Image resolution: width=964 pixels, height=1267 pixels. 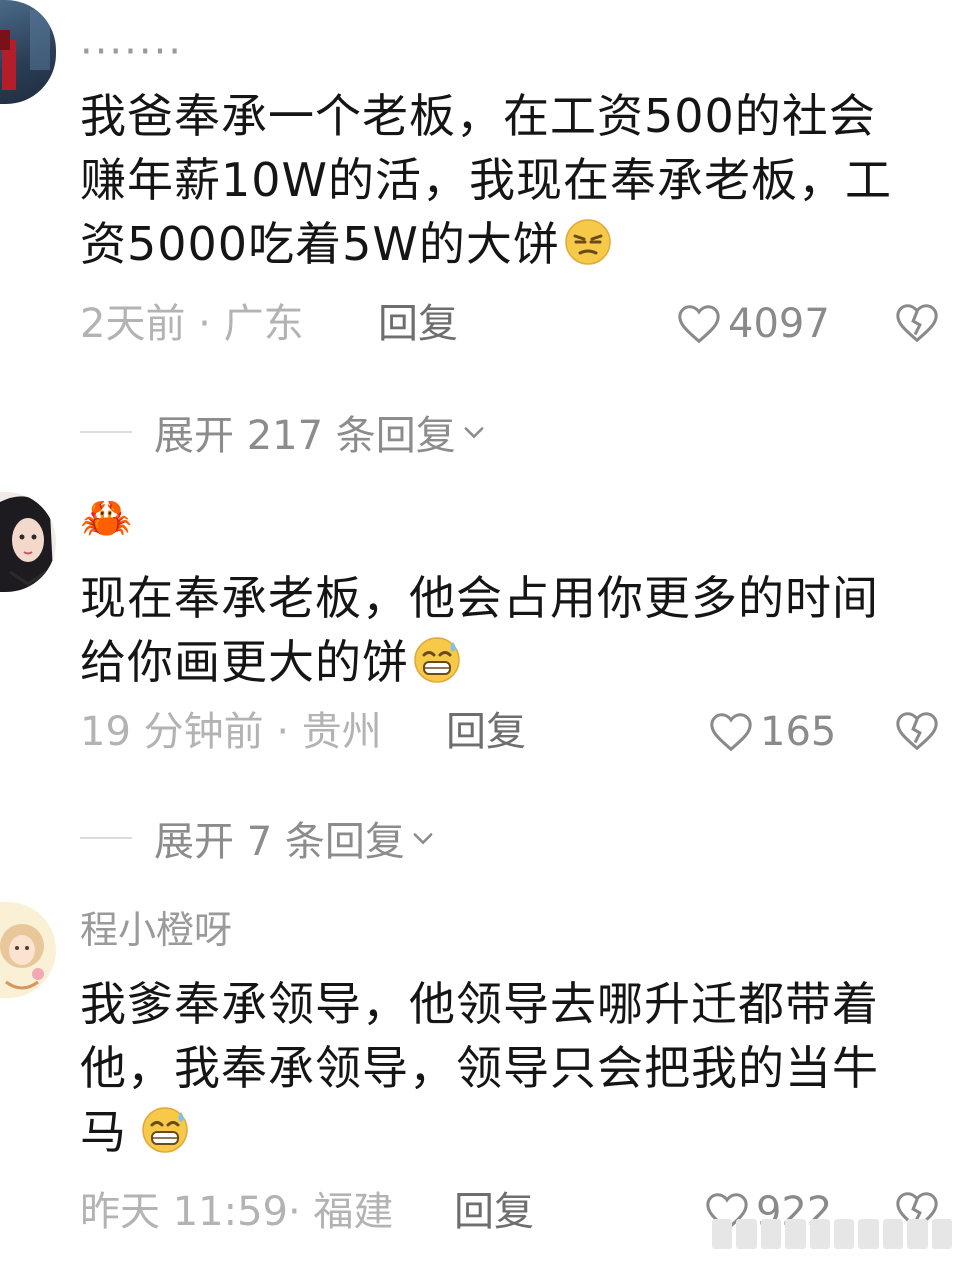 What do you see at coordinates (479, 630) in the screenshot?
I see `comment-text-content: 现在奉承老板，他会占用你更多的时间给你画更大的饼` at bounding box center [479, 630].